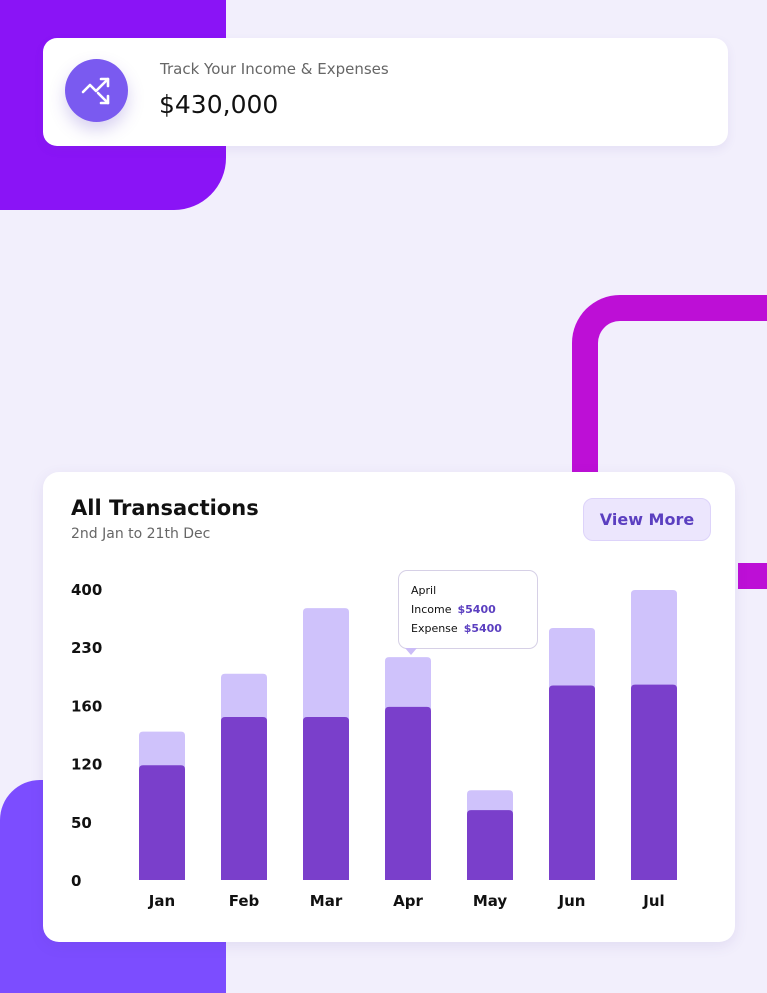 This screenshot has height=993, width=767. Describe the element at coordinates (274, 69) in the screenshot. I see `summary-subtitle: Track Your Income & Expenses` at that location.